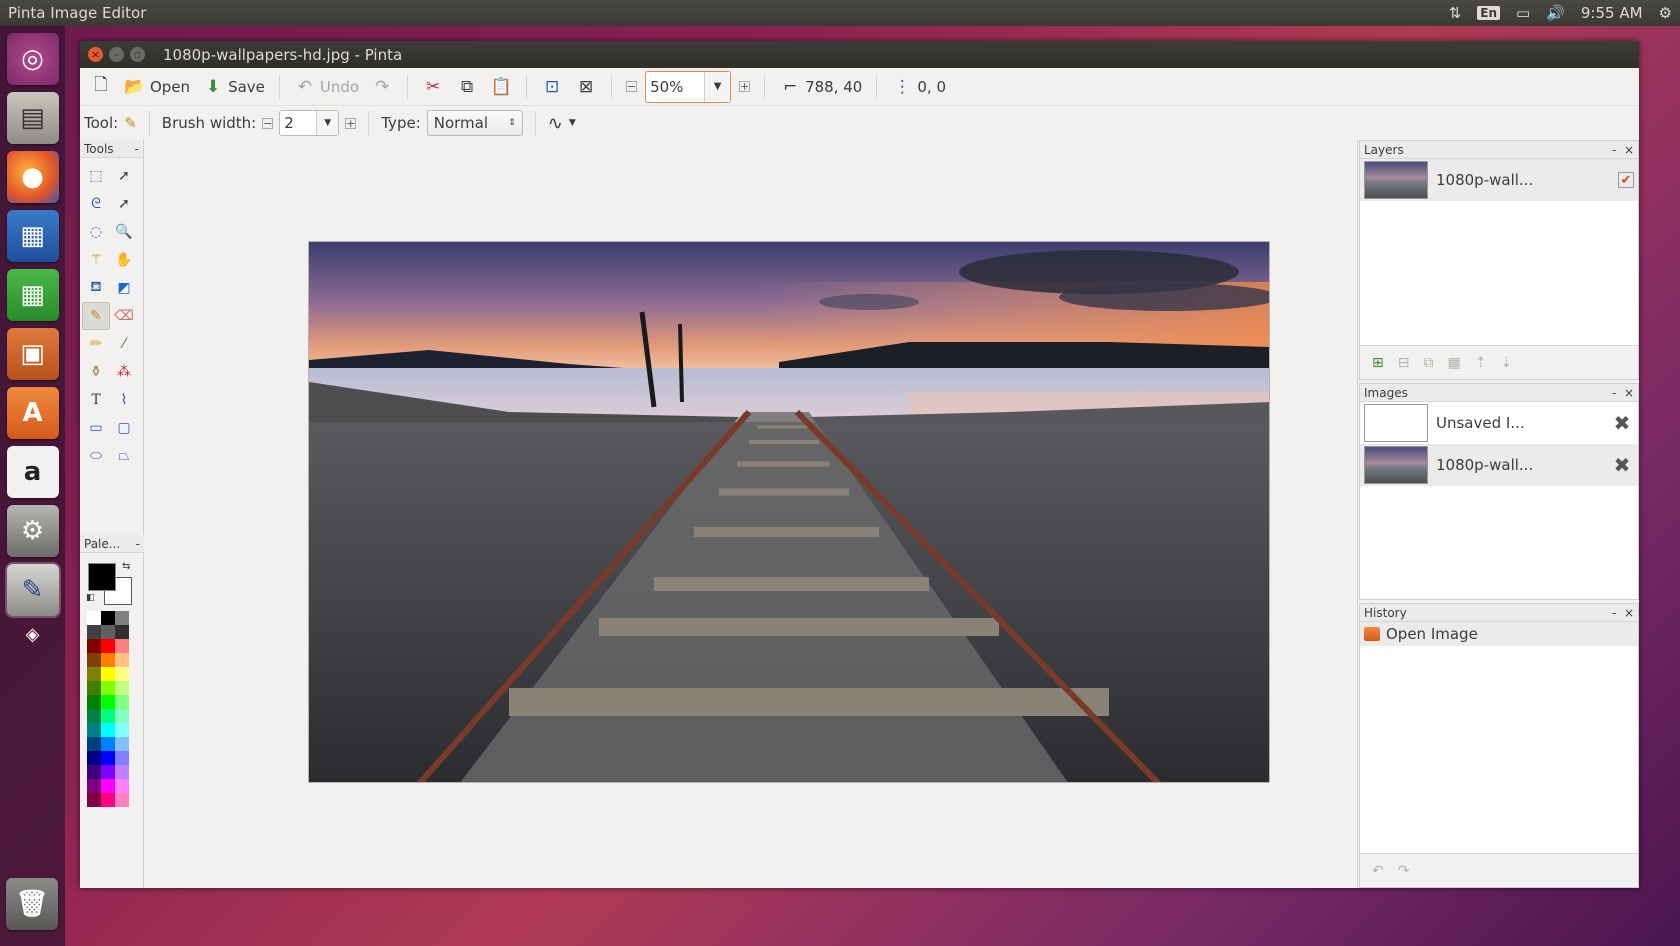 The height and width of the screenshot is (946, 1680). Describe the element at coordinates (1481, 363) in the screenshot. I see `move-layer-up-icon: ⇡` at that location.